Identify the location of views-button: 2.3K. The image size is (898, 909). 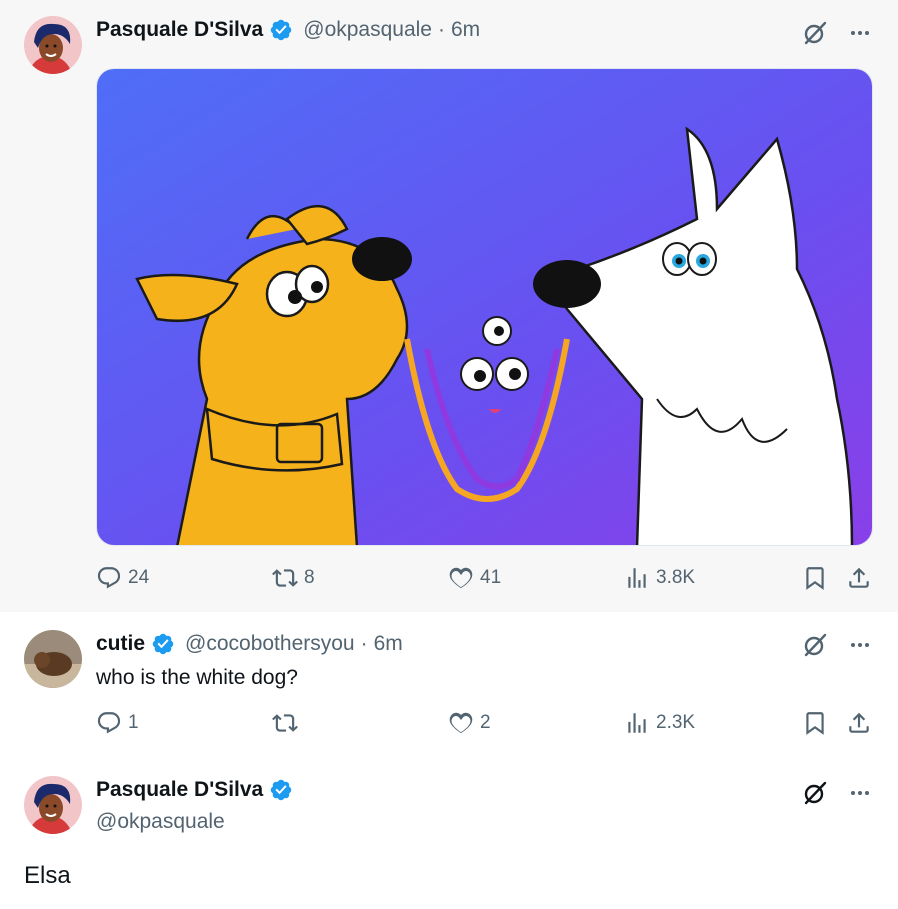
(659, 723).